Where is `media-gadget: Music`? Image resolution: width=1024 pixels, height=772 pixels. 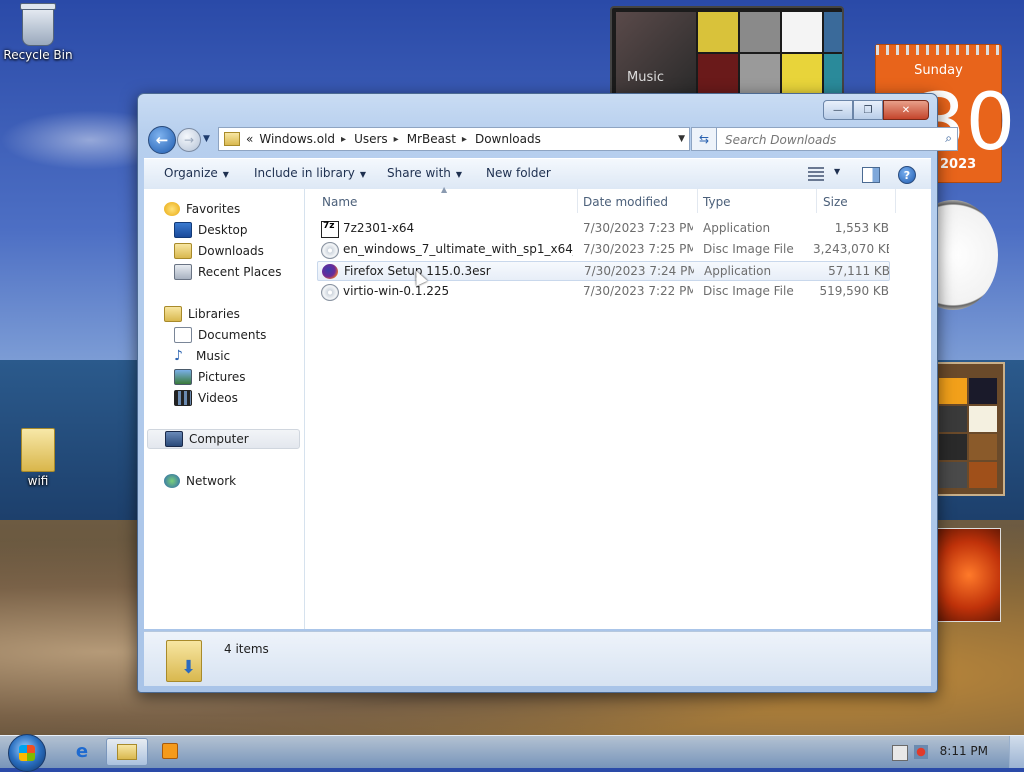
media-gadget: Music is located at coordinates (727, 54).